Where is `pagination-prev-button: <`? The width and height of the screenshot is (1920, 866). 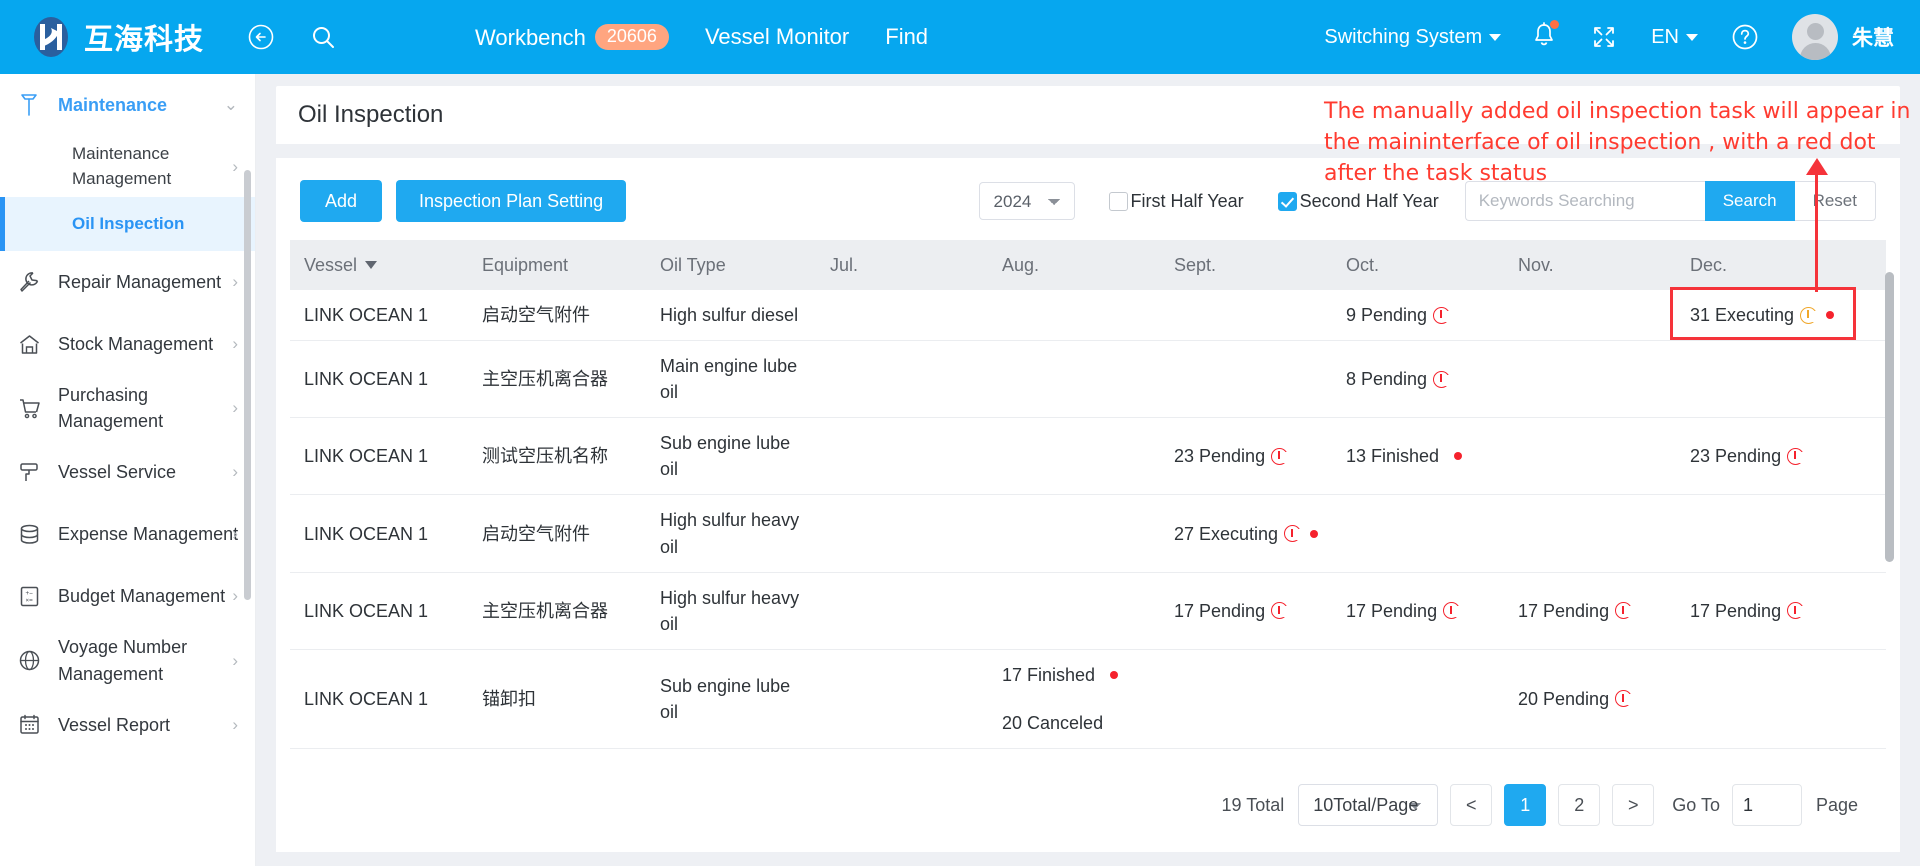 pagination-prev-button: < is located at coordinates (1471, 805).